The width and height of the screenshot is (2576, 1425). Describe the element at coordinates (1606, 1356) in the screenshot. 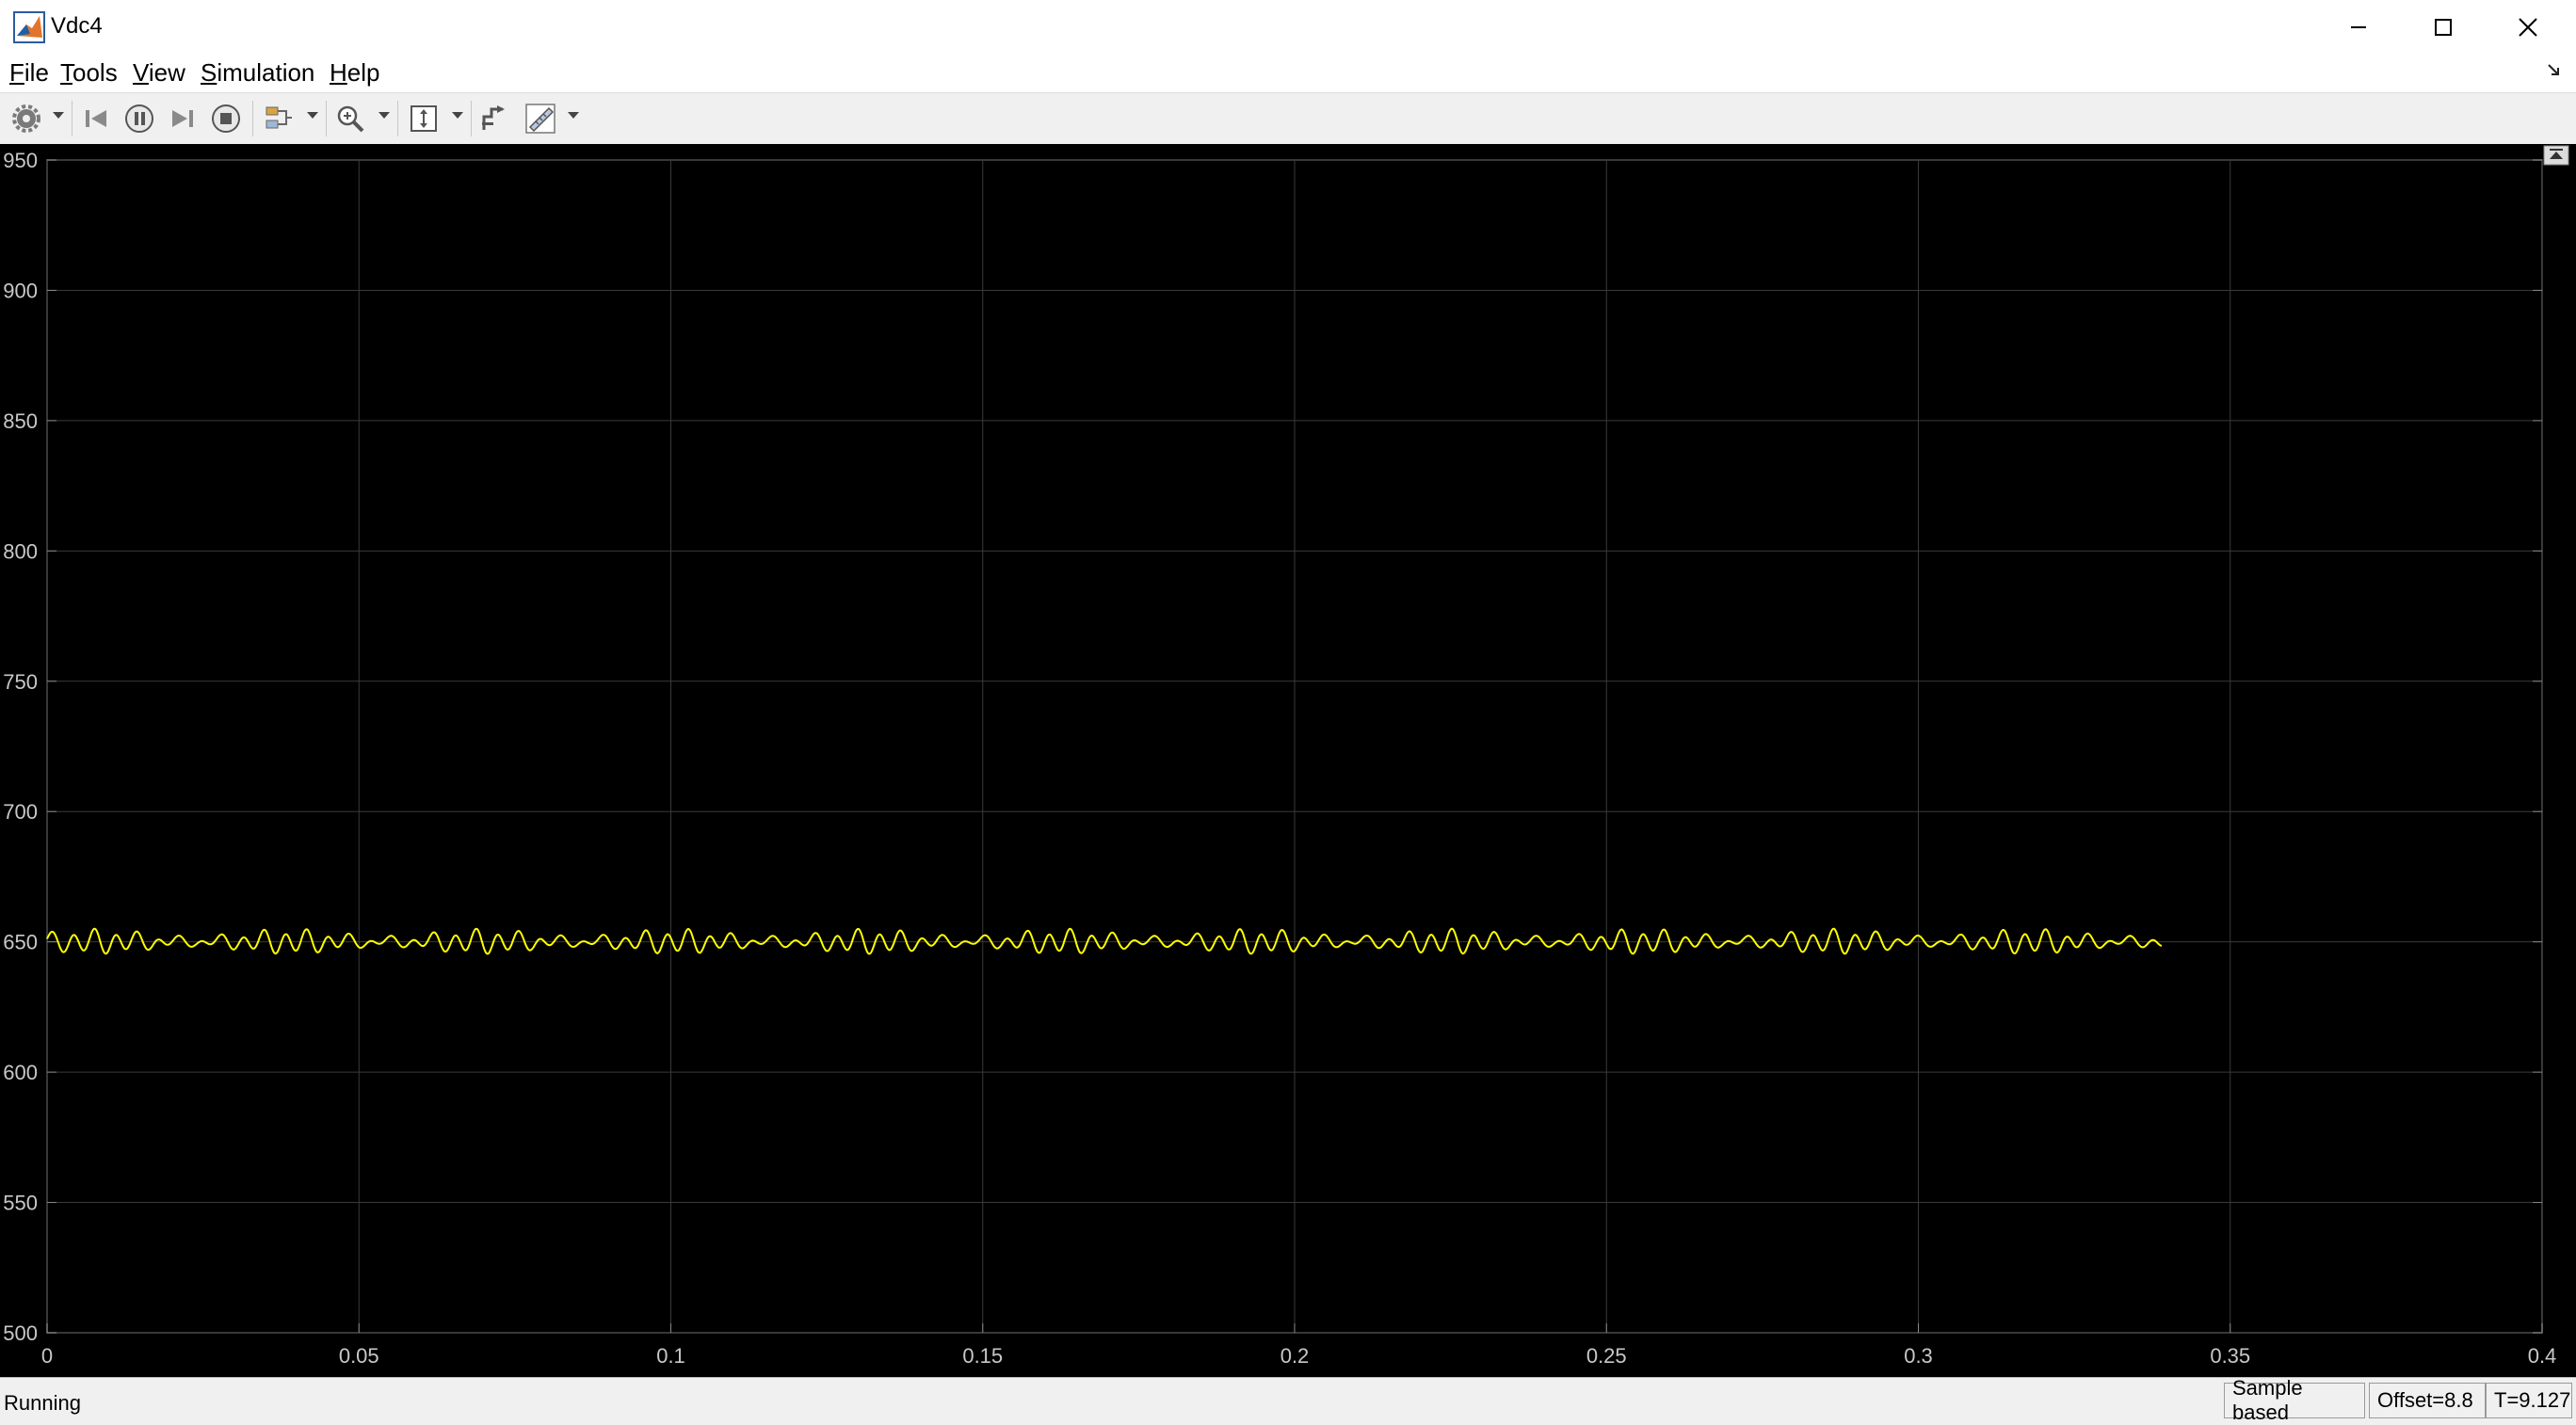

I see `x-tick-label: 0.25` at that location.